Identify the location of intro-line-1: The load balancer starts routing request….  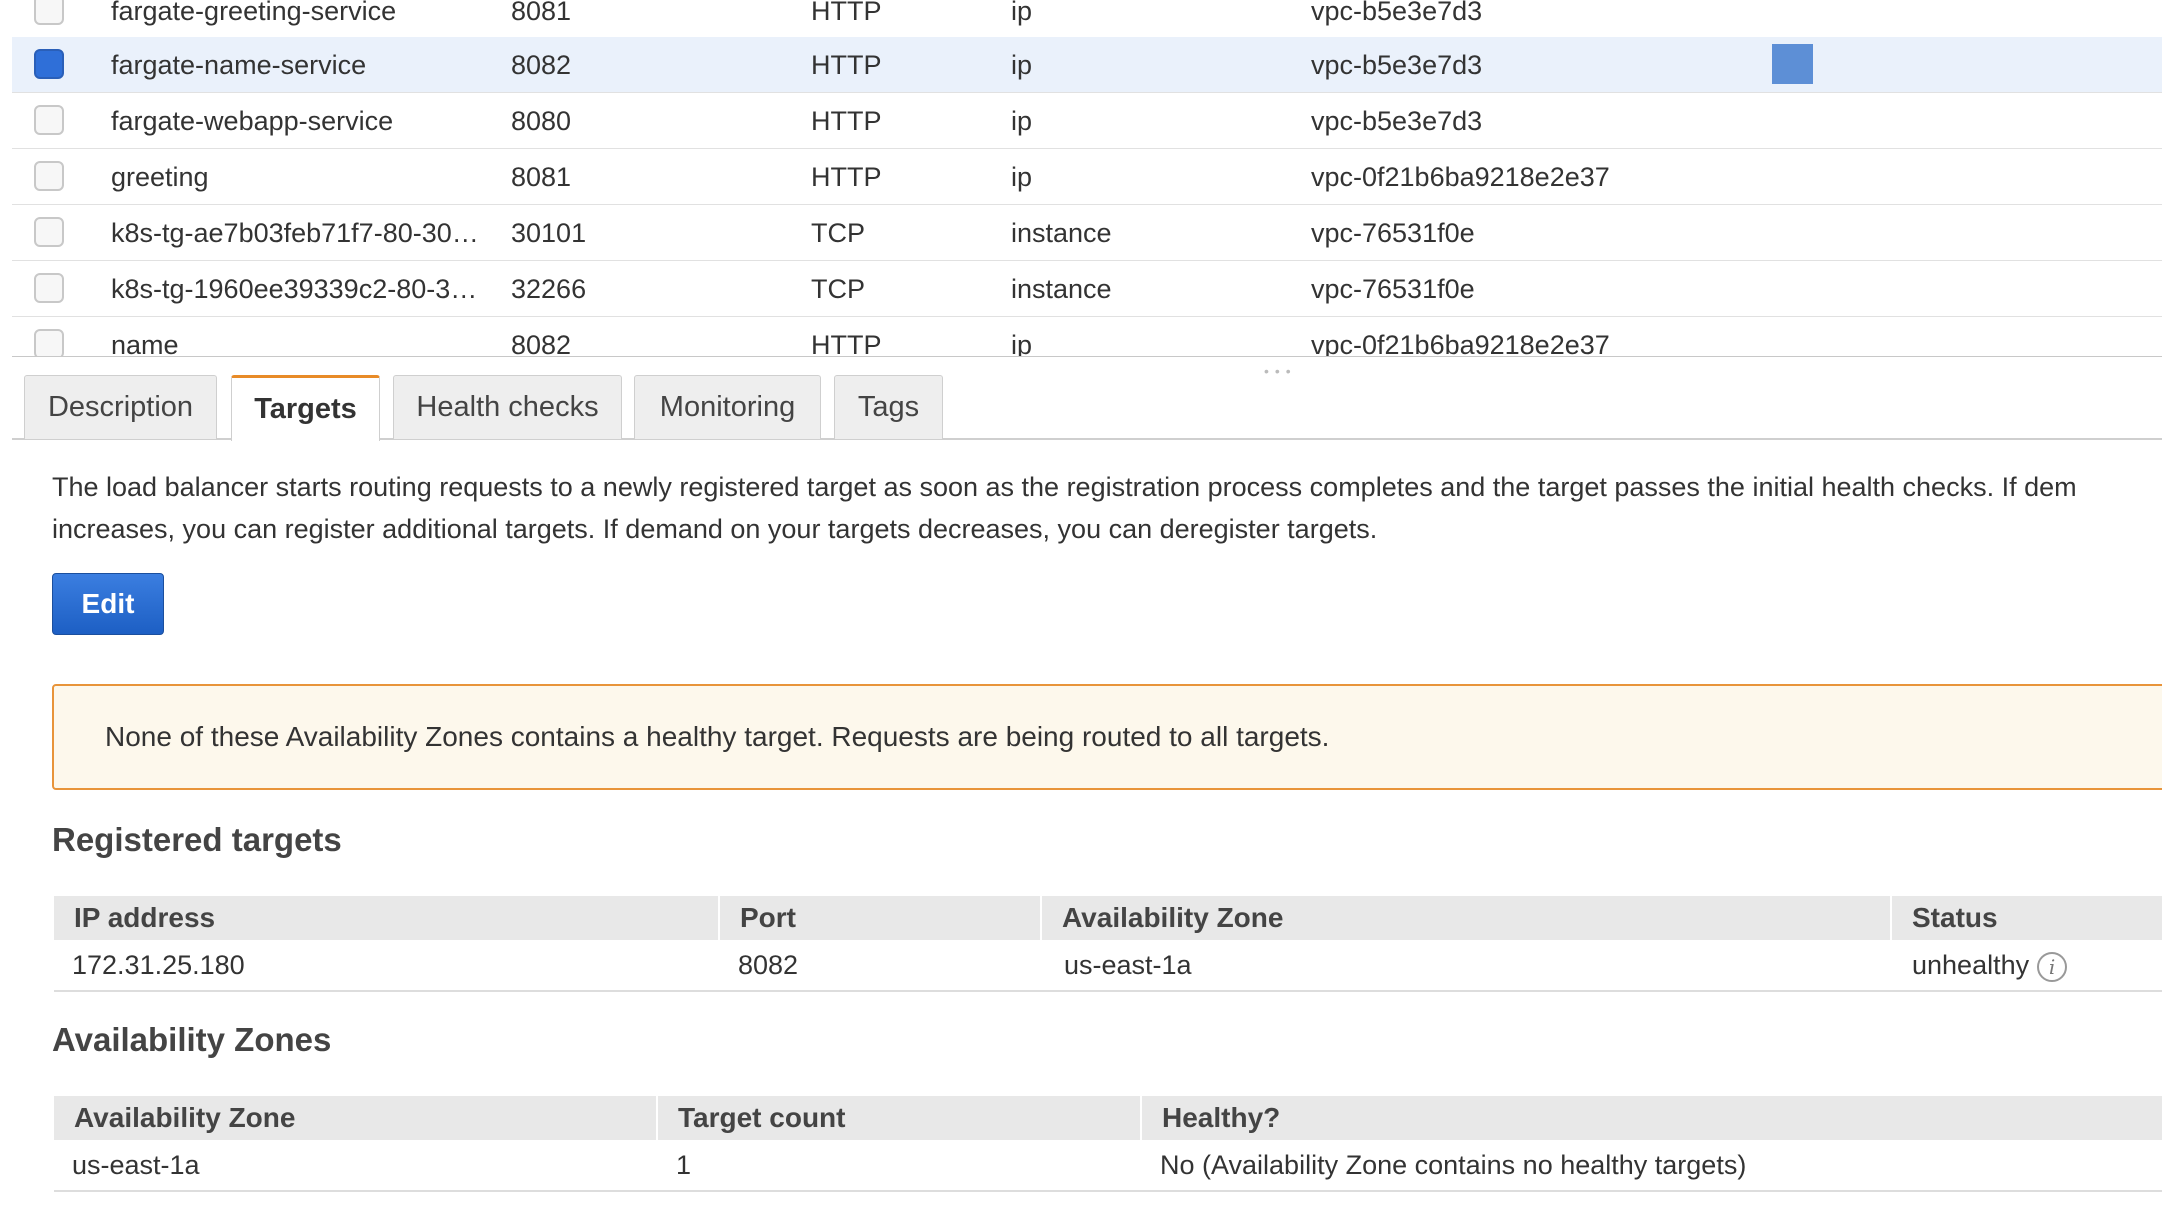
(1064, 487).